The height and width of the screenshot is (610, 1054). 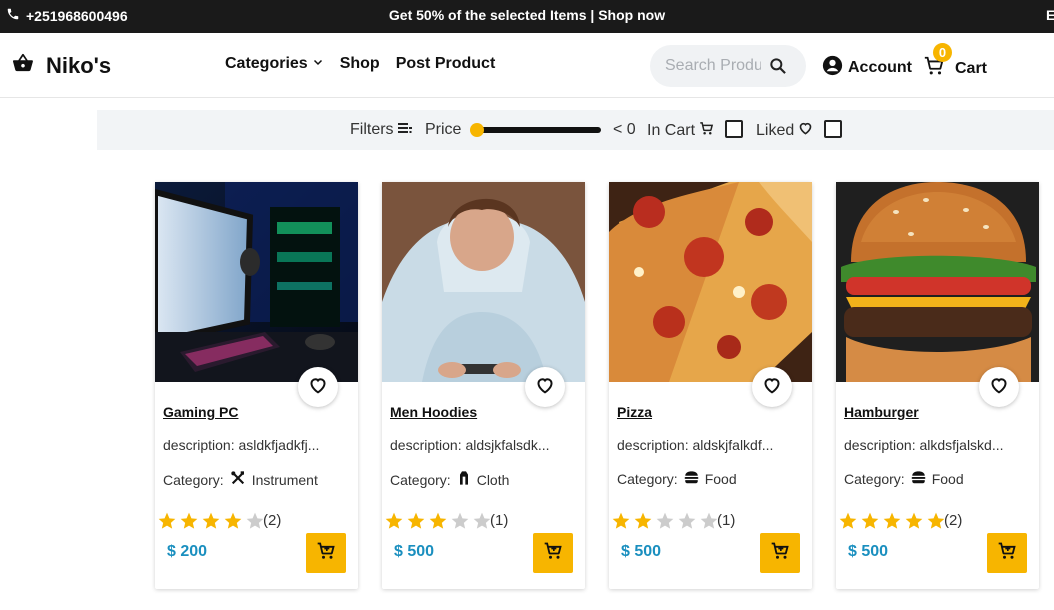 What do you see at coordinates (778, 68) in the screenshot?
I see `search-icon` at bounding box center [778, 68].